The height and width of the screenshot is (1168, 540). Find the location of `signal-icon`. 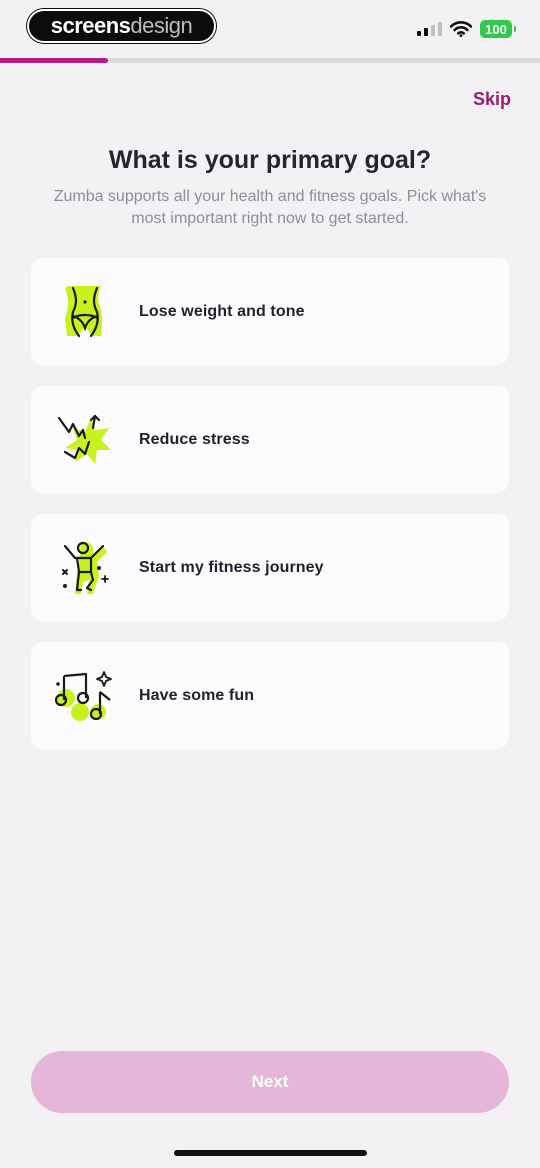

signal-icon is located at coordinates (429, 29).